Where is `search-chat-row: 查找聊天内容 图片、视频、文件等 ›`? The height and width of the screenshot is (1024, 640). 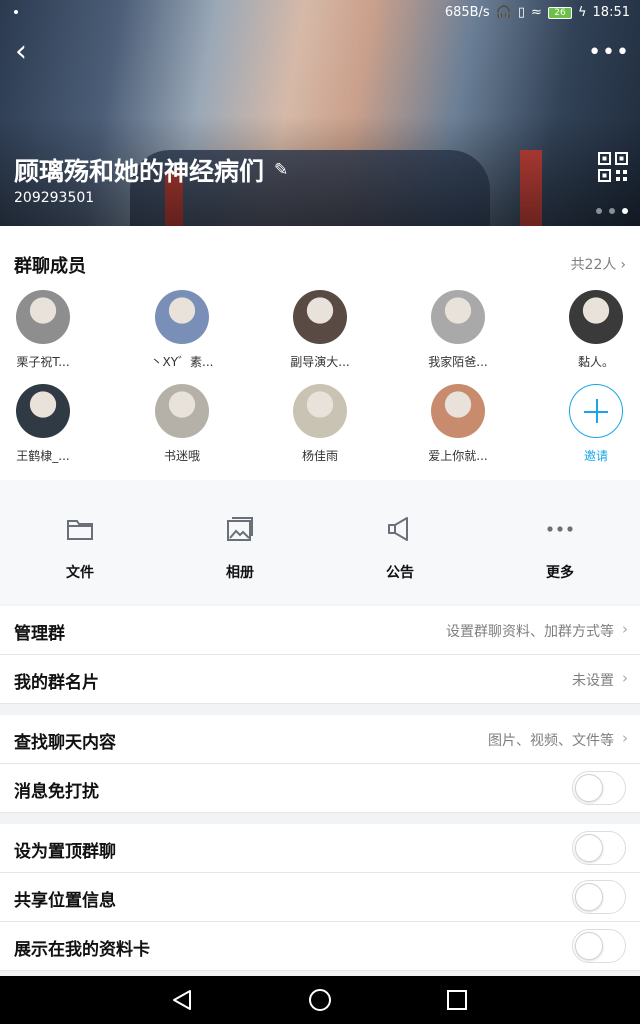
search-chat-row: 查找聊天内容 图片、视频、文件等 › is located at coordinates (320, 739).